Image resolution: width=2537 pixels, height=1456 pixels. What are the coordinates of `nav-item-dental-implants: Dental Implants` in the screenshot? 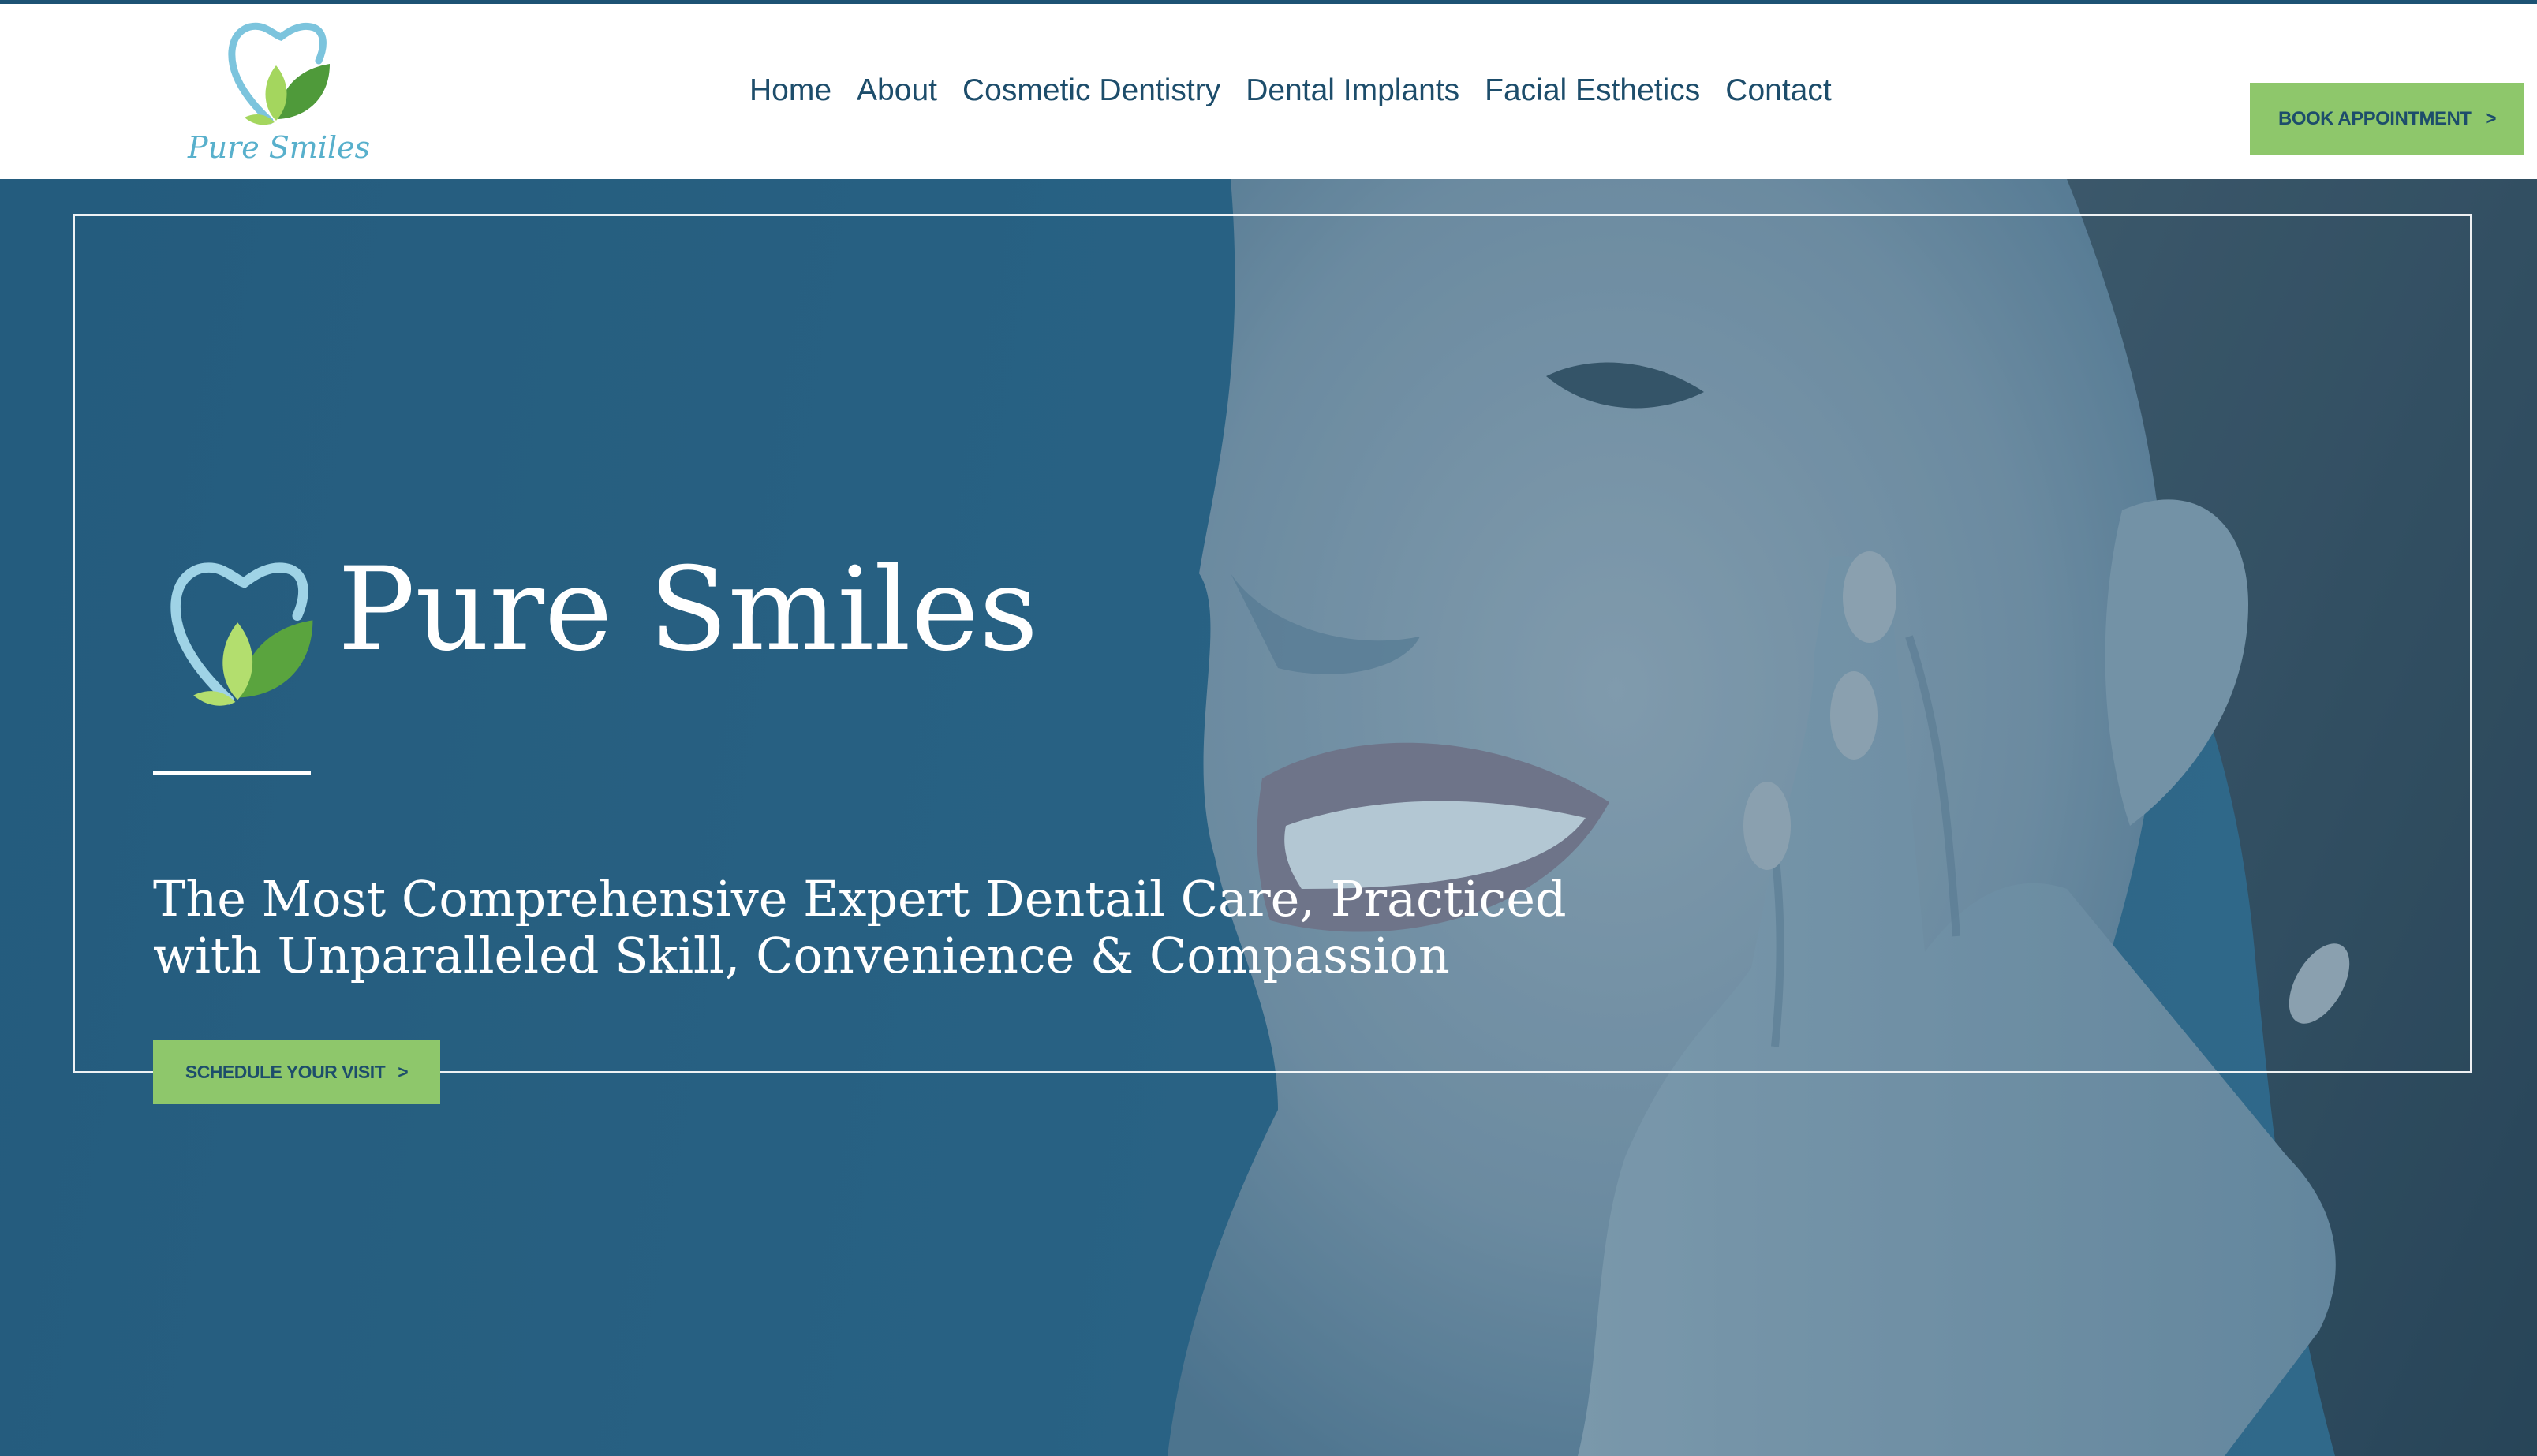 It's located at (1352, 90).